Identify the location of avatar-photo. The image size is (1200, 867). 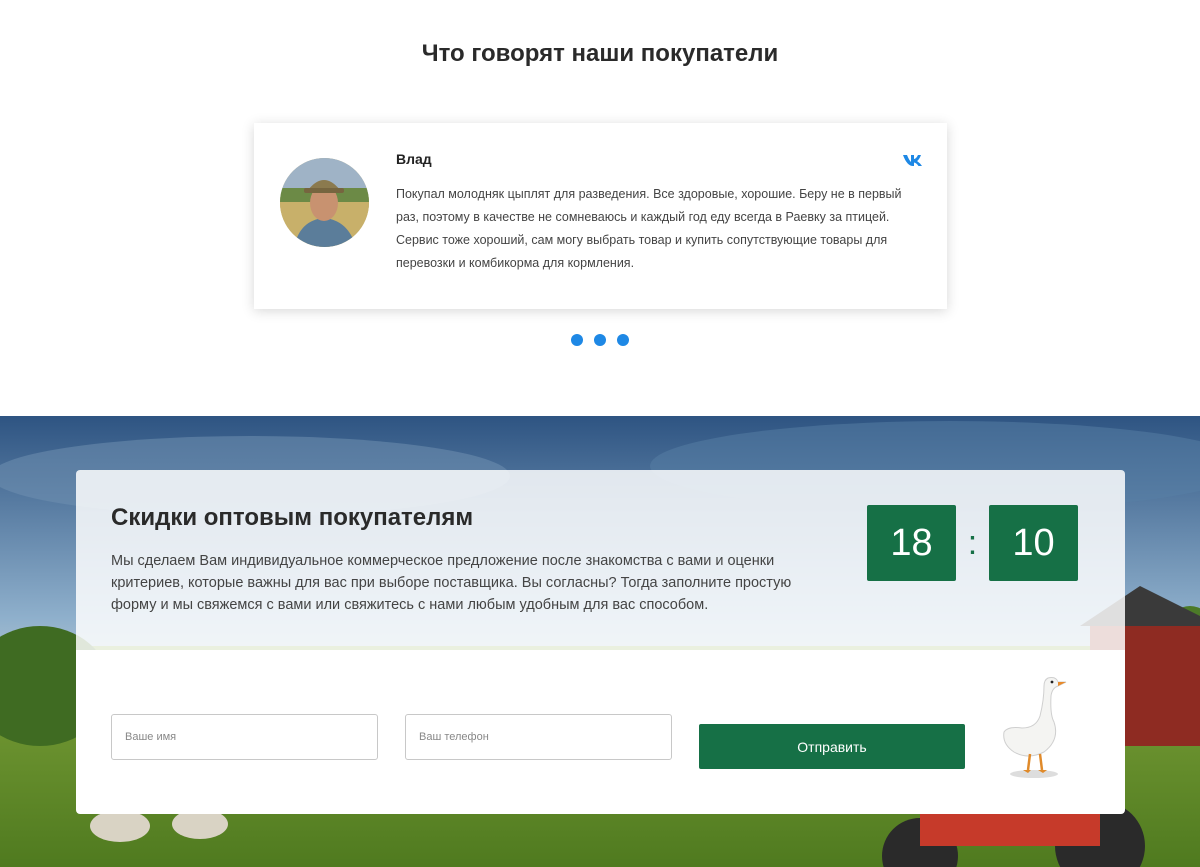
(324, 202).